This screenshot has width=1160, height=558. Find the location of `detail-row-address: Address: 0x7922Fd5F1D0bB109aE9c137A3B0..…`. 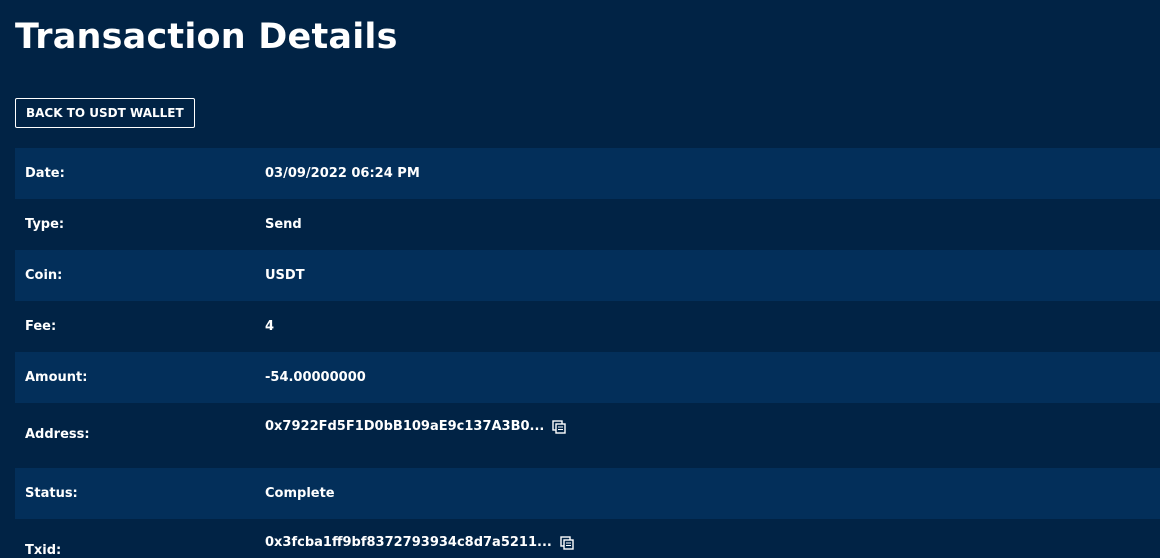

detail-row-address: Address: 0x7922Fd5F1D0bB109aE9c137A3B0..… is located at coordinates (587, 435).